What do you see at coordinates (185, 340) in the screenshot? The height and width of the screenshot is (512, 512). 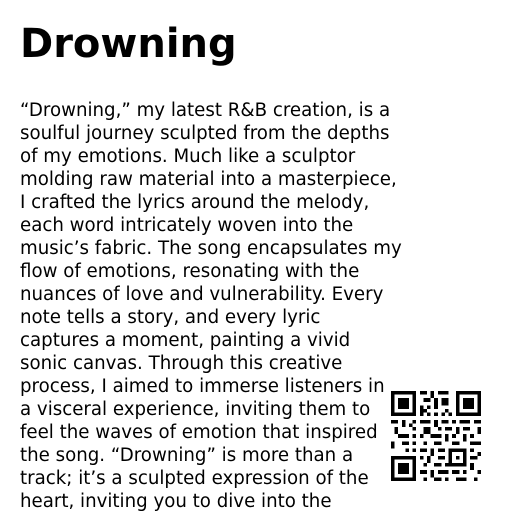 I see `body-line: captures a moment, painting a vivid` at bounding box center [185, 340].